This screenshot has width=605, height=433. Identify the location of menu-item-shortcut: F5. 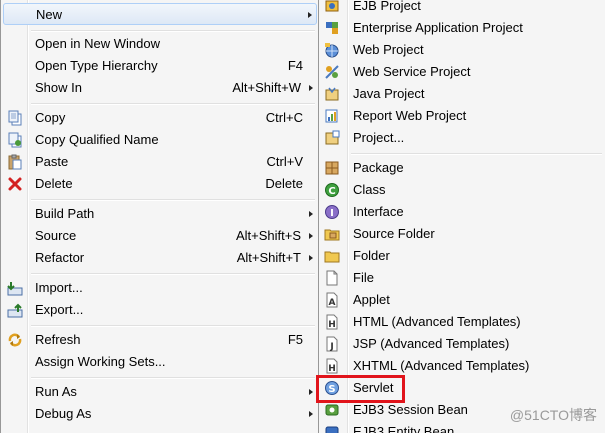
(295, 339).